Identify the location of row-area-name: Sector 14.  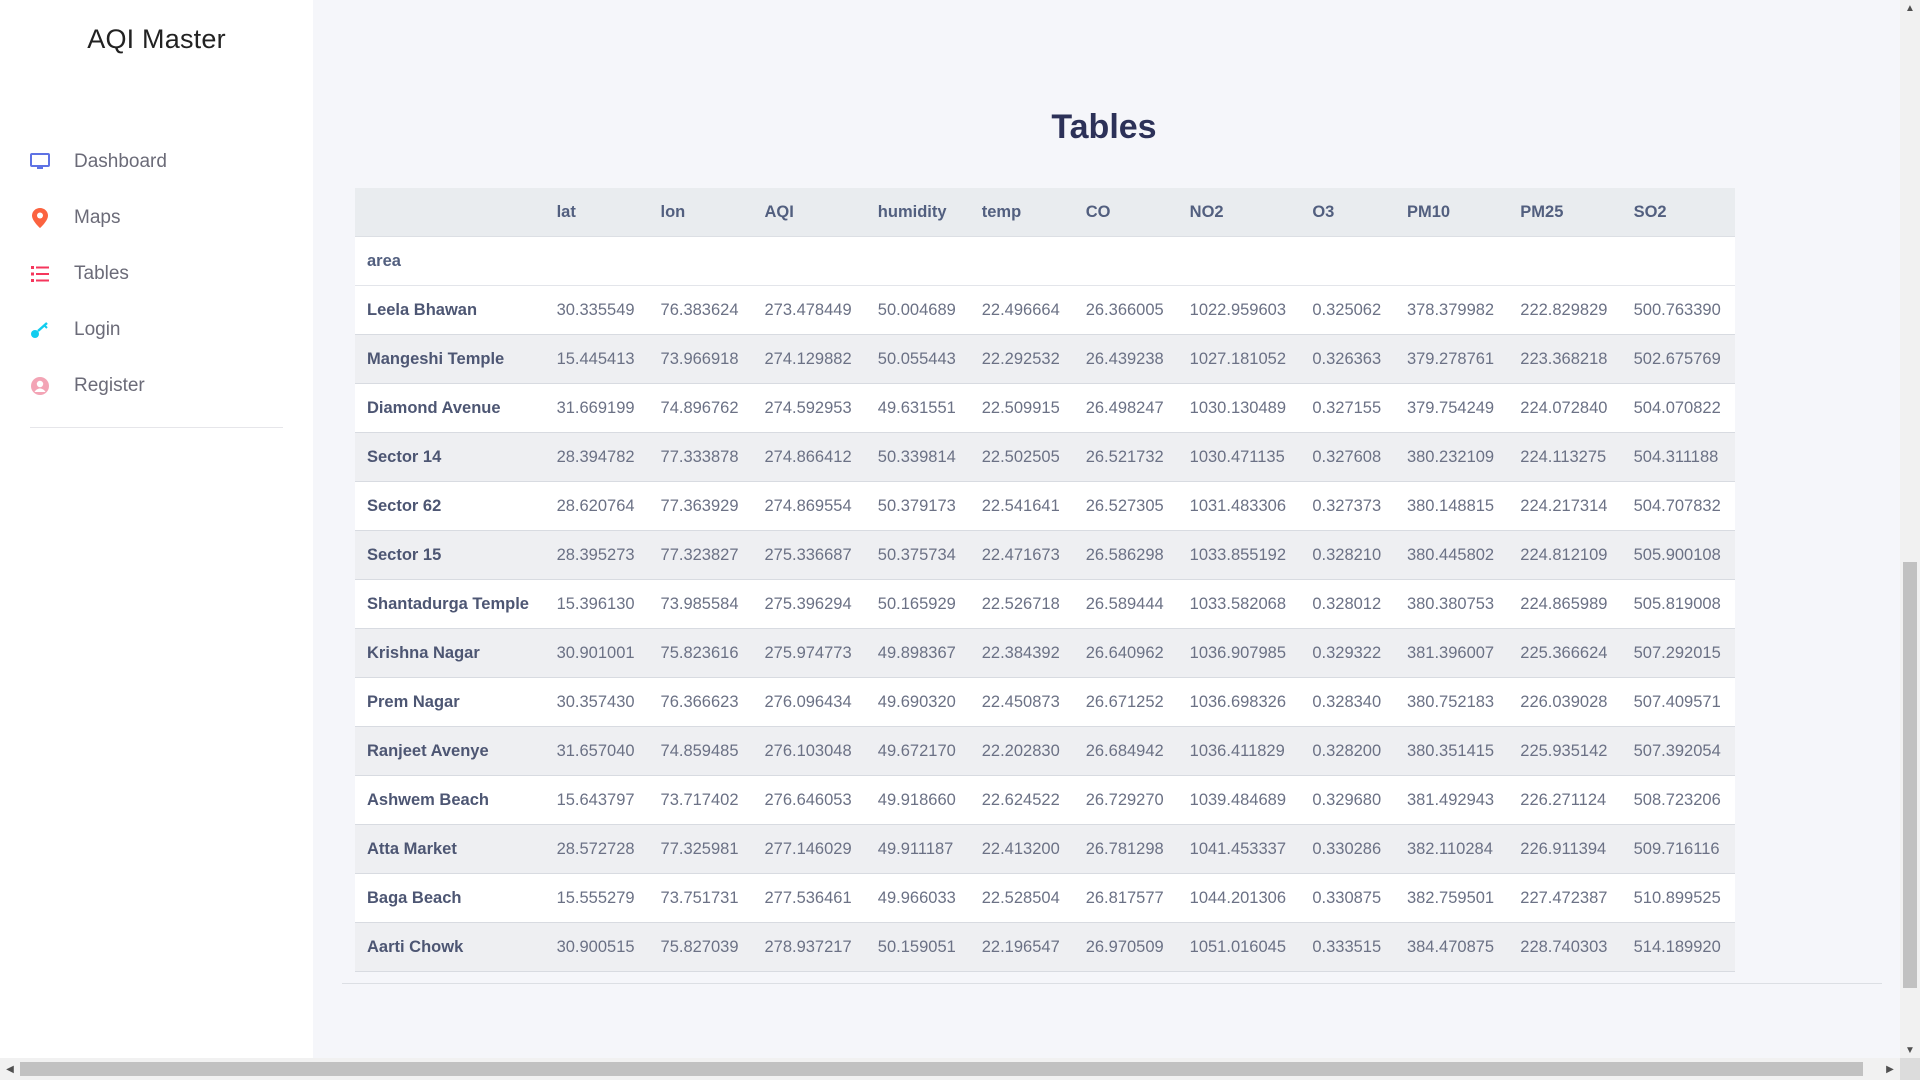
(450, 457).